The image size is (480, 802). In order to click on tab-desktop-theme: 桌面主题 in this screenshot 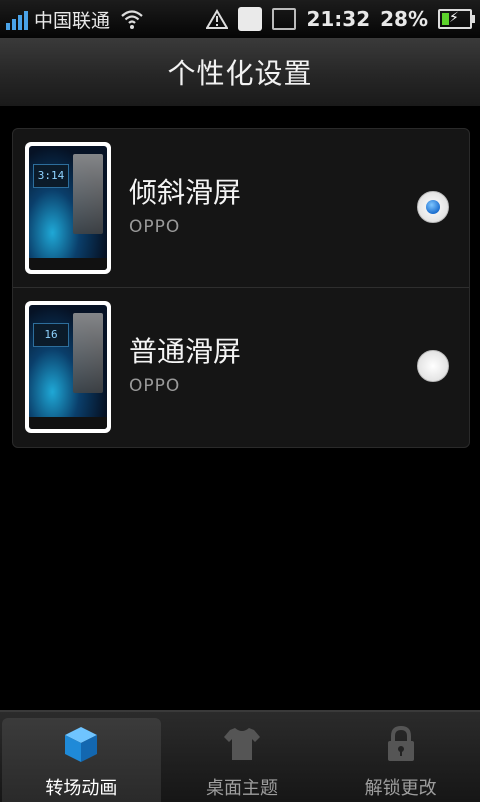, I will do `click(242, 757)`.